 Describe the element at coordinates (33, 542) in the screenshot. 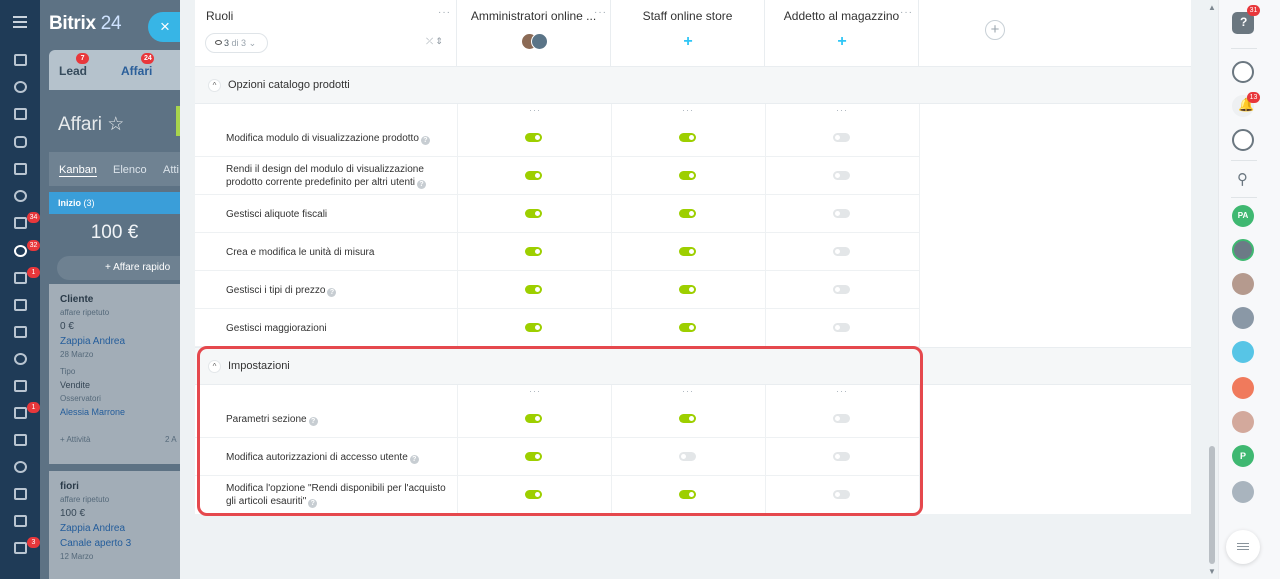

I see `nav-badge: 3` at that location.